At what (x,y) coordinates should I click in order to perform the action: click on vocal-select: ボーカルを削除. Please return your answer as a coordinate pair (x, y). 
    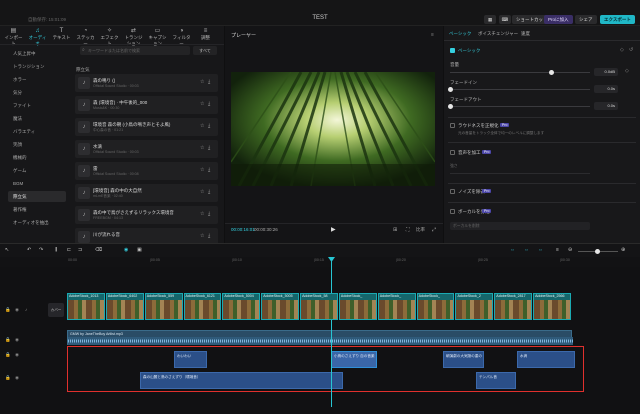
    Looking at the image, I should click on (520, 226).